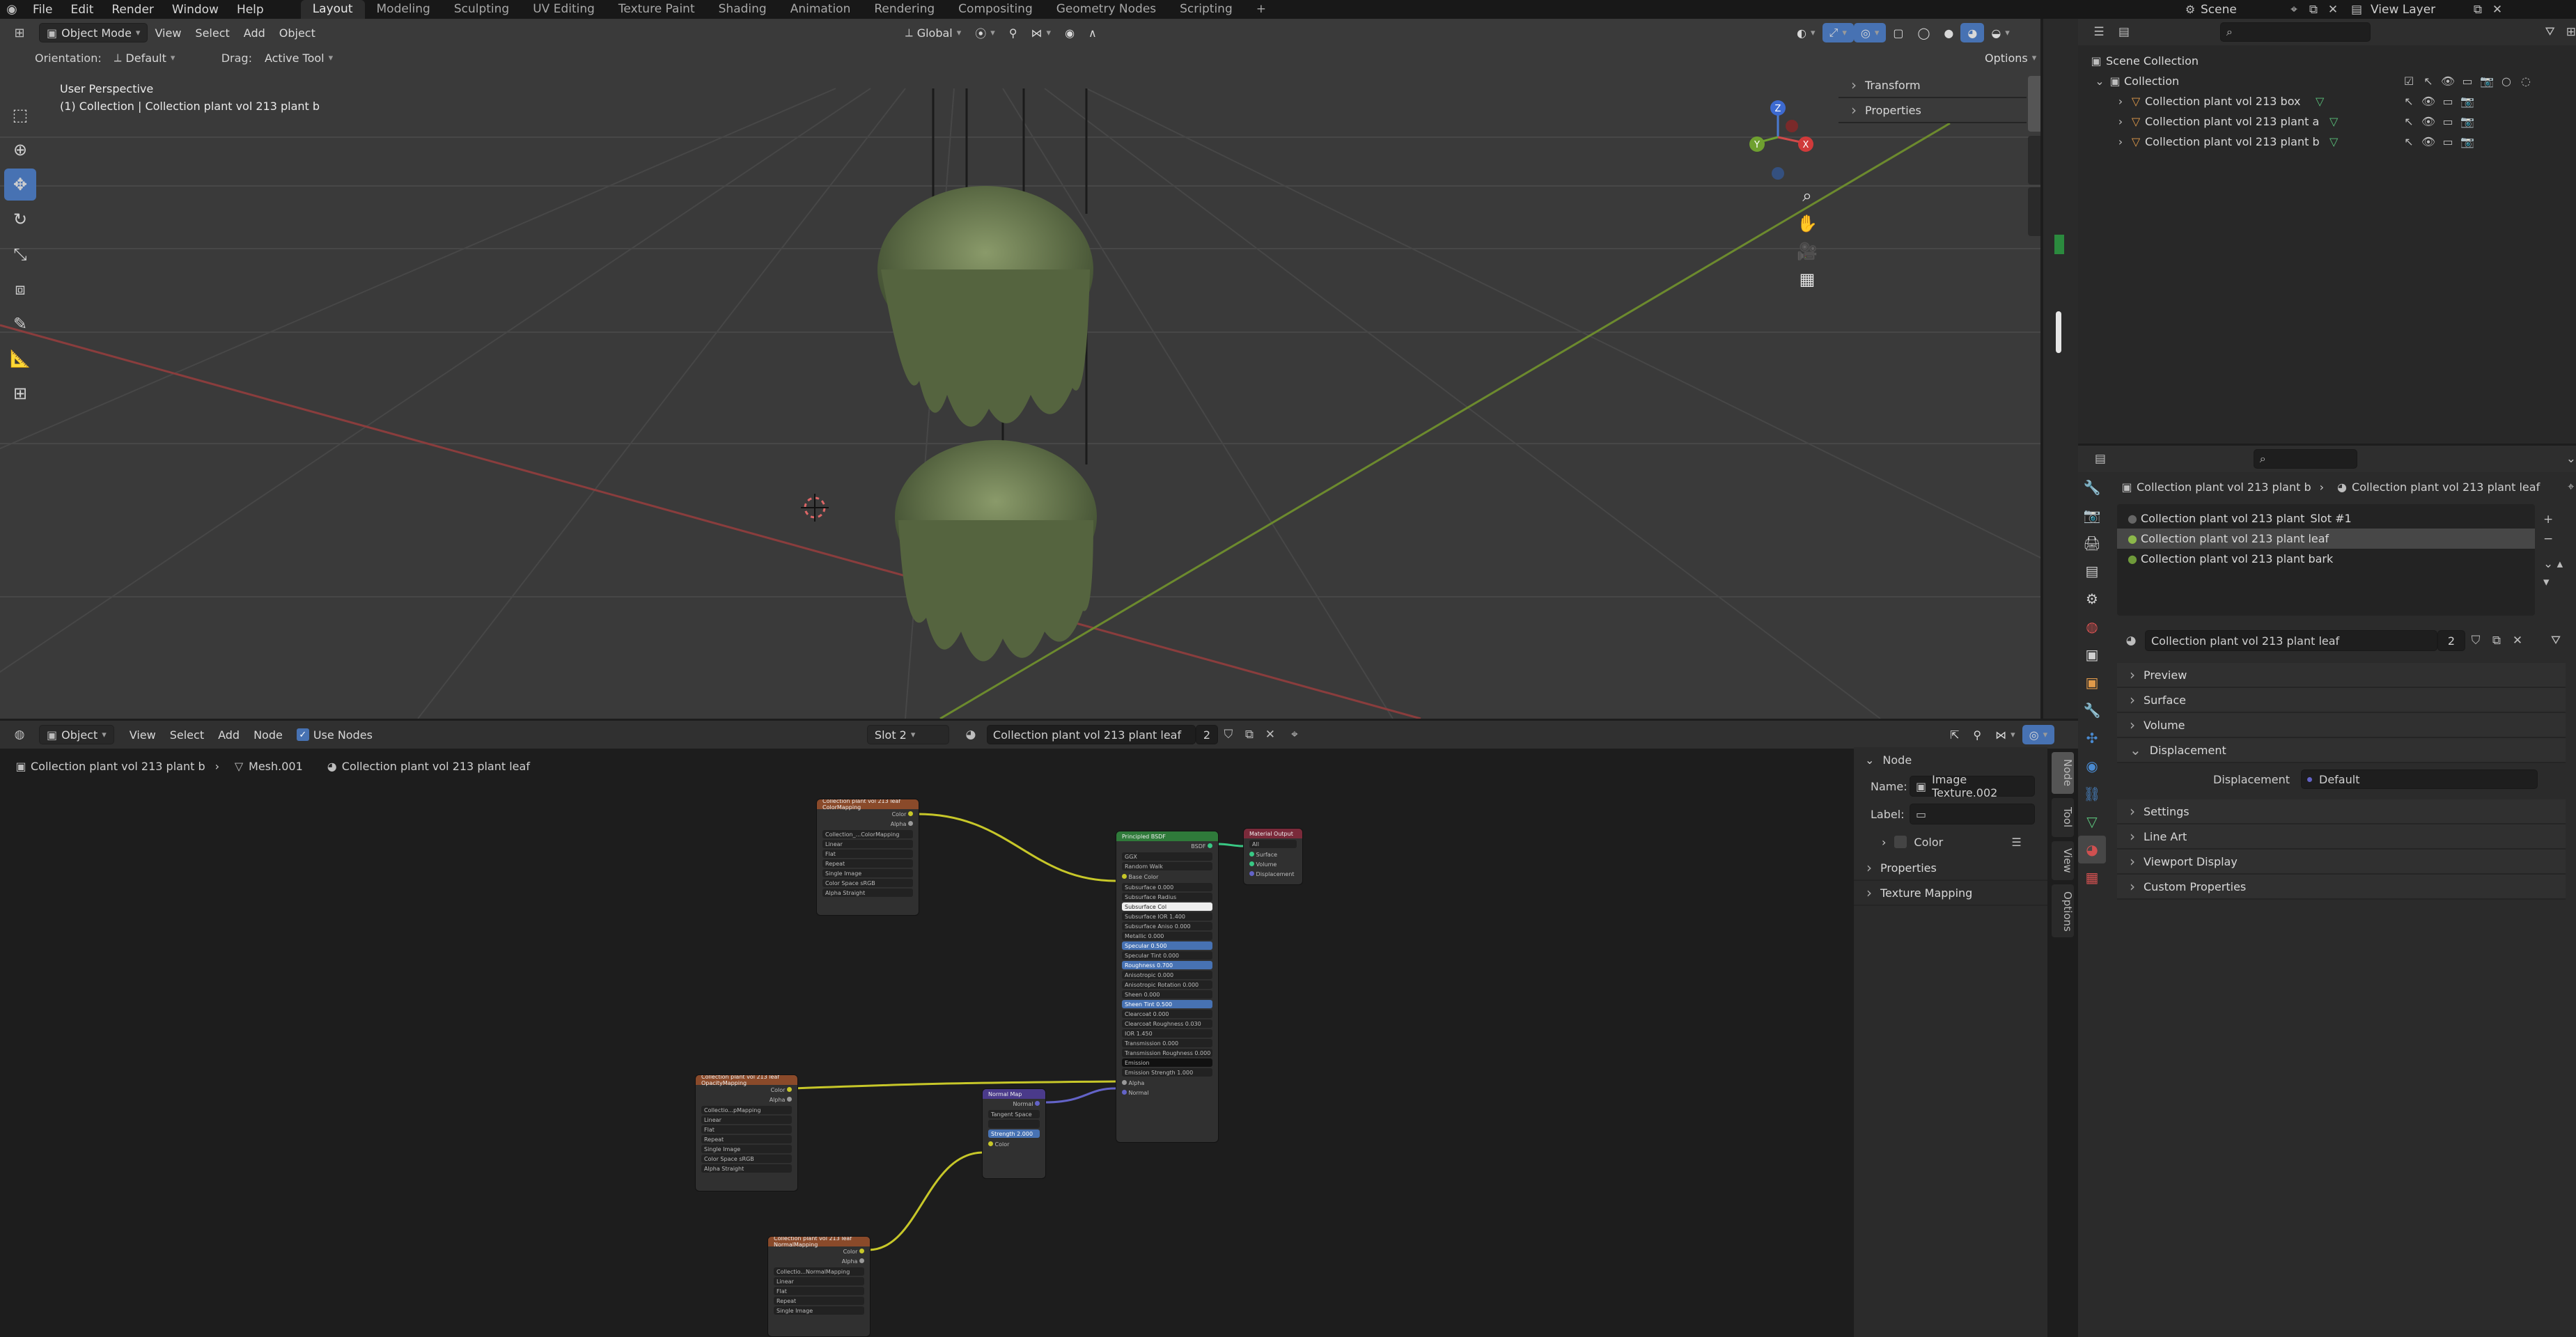 Image resolution: width=2576 pixels, height=1337 pixels. I want to click on physics-tab-icon: ◉, so click(2092, 766).